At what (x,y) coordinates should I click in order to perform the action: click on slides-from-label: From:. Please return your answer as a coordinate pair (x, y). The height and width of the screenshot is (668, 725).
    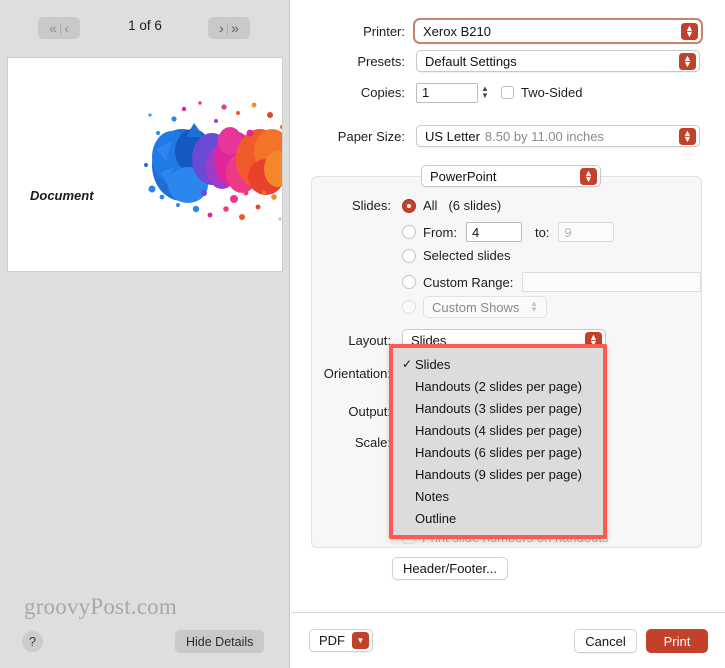
    Looking at the image, I should click on (440, 232).